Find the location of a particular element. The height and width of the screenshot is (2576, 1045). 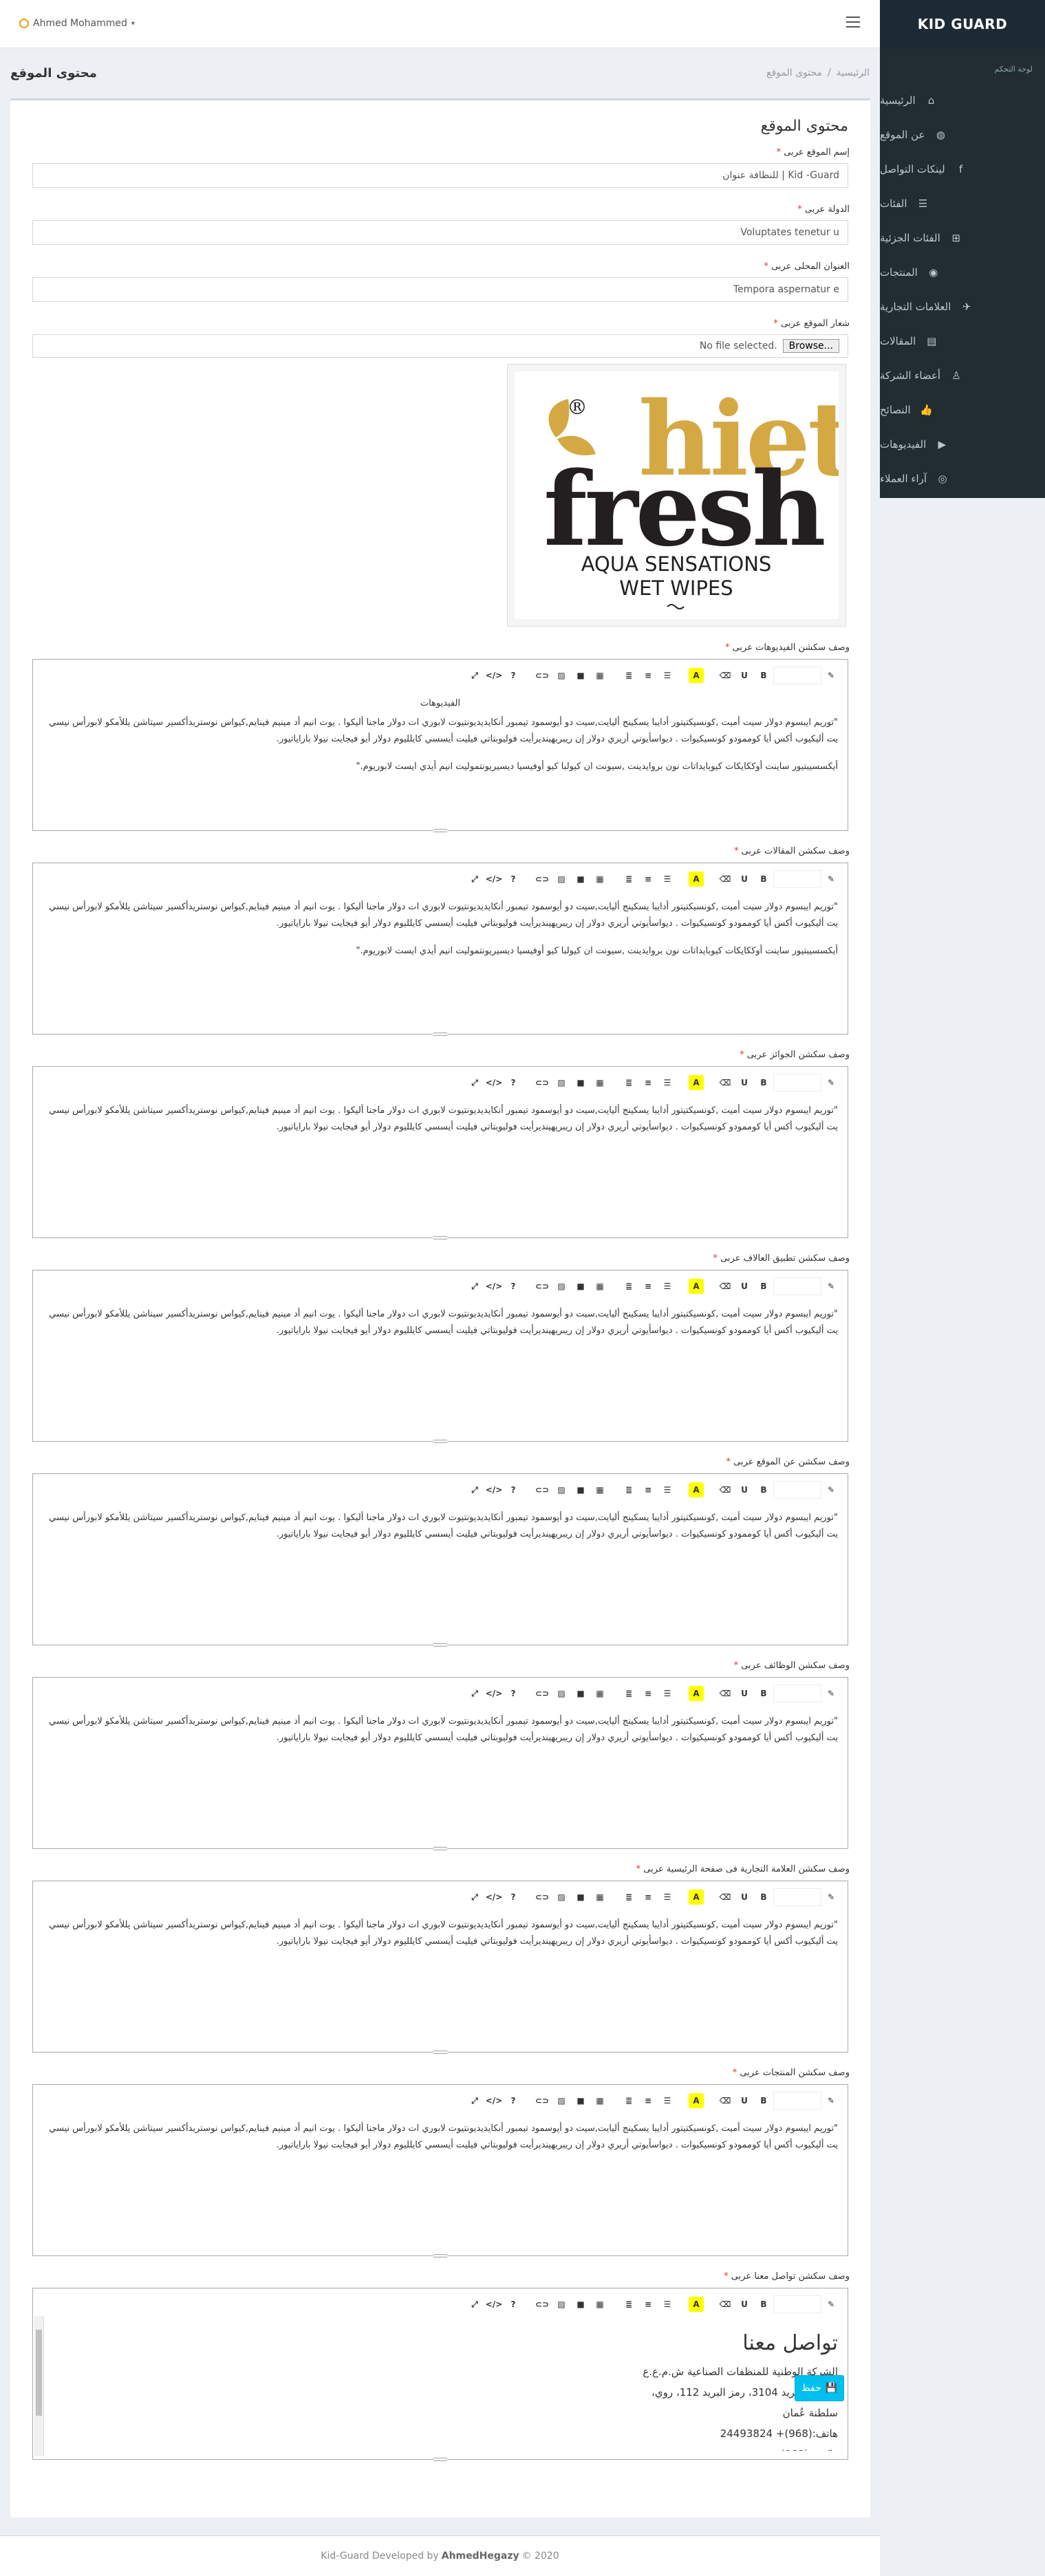

sidebar-item-3: ☰ الفئات is located at coordinates (962, 203).